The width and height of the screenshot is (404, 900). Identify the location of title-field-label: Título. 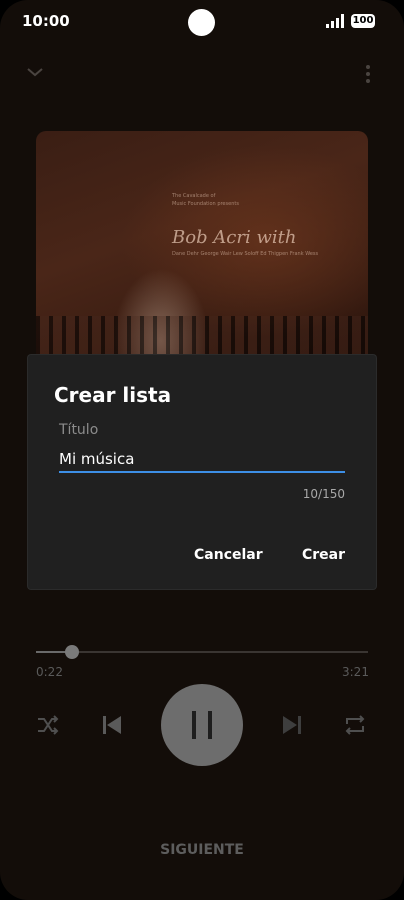
(79, 430).